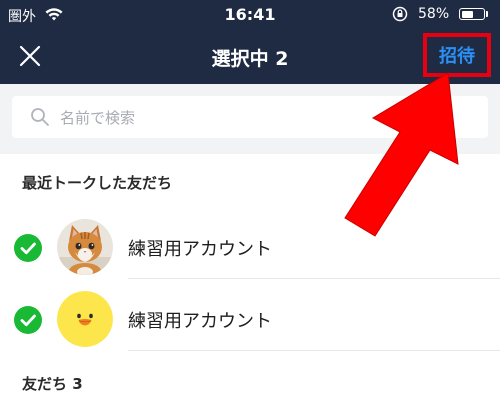  I want to click on invite-button: 招待, so click(457, 55).